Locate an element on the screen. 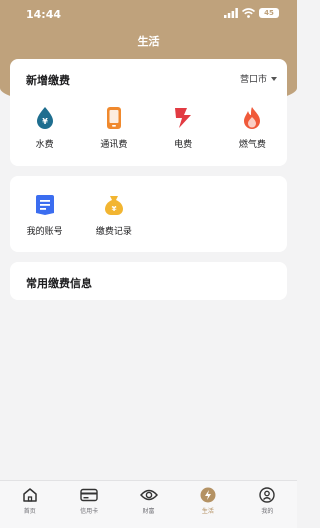 This screenshot has height=528, width=320. frequent-payment-card: 常用缴费信息 is located at coordinates (148, 281).